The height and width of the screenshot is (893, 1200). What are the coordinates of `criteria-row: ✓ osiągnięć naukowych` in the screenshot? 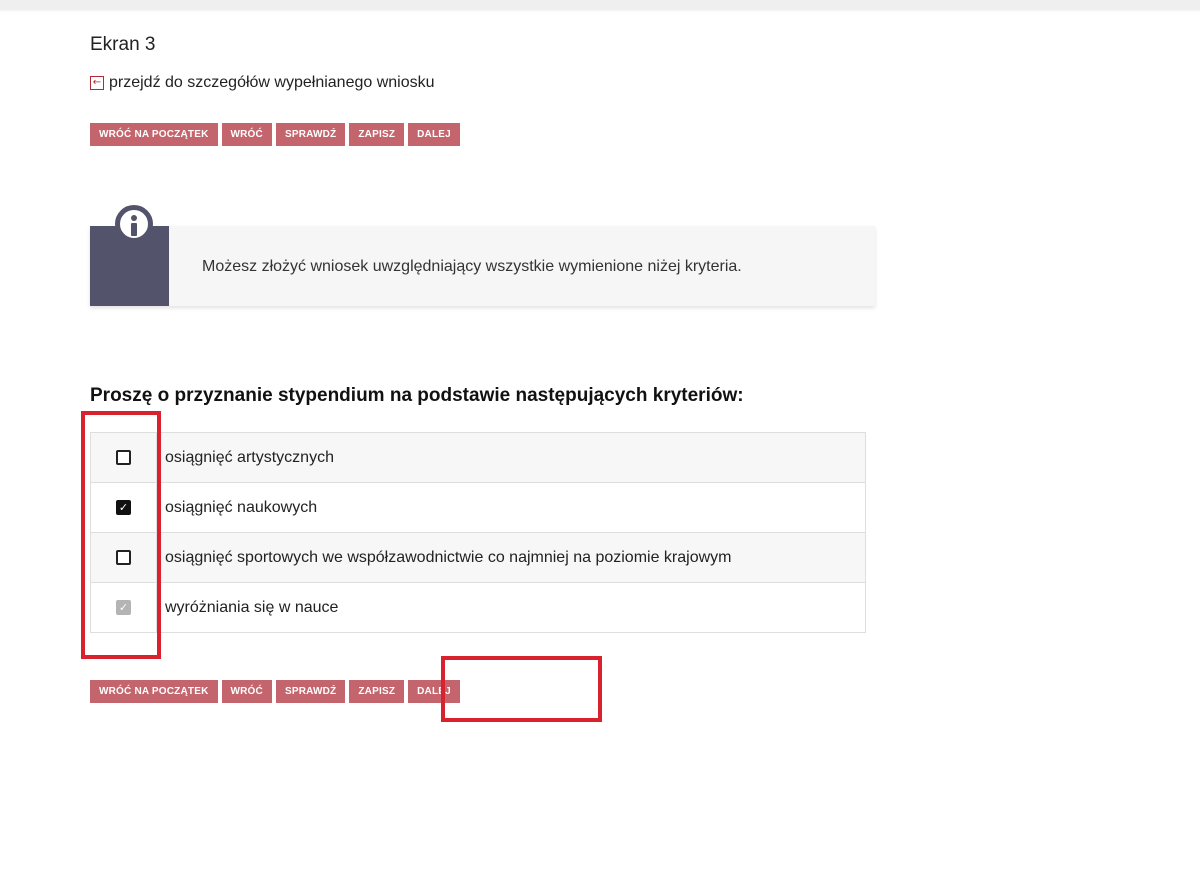 It's located at (478, 508).